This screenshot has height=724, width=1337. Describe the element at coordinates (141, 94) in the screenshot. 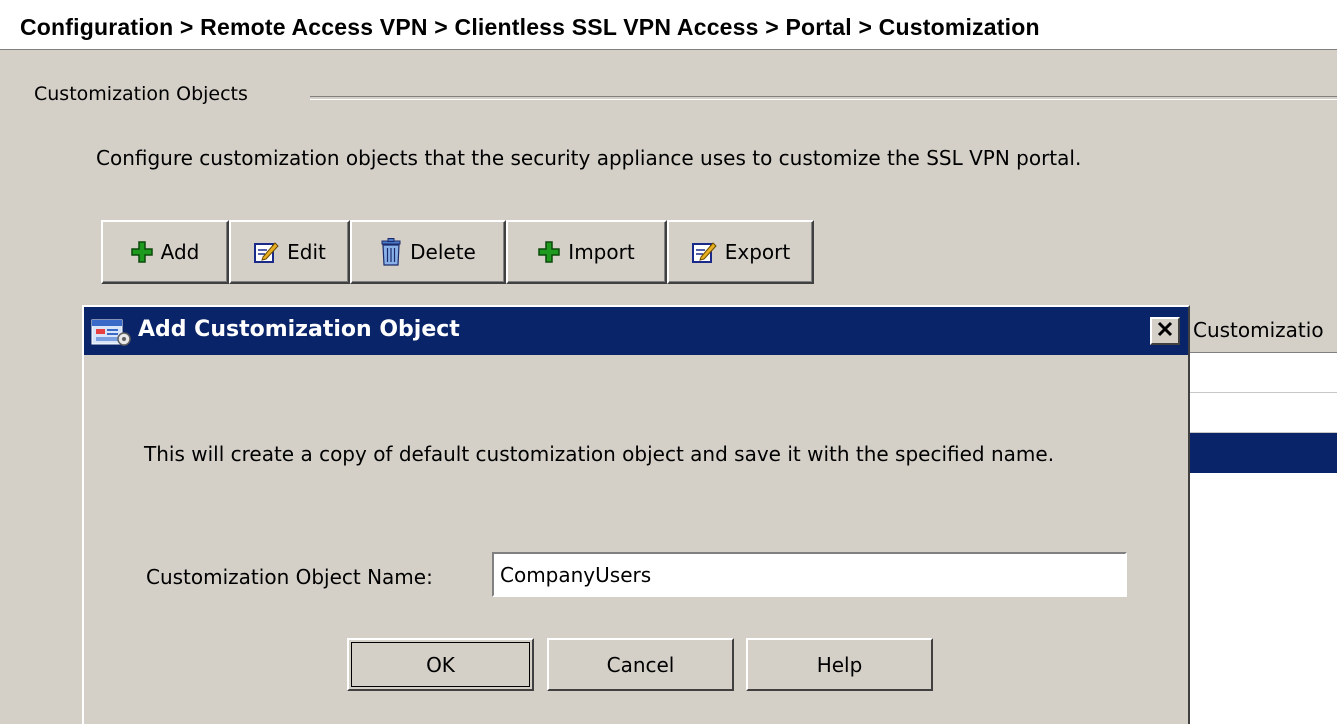

I see `group-title: Customization Objects` at that location.